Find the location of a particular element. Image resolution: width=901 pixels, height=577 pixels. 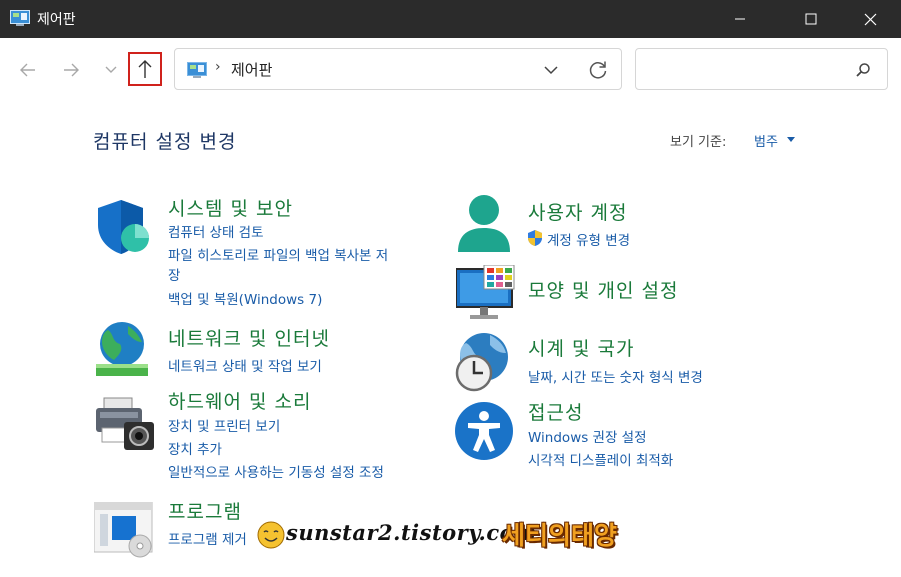

title-bar: 제어판 is located at coordinates (450, 19).